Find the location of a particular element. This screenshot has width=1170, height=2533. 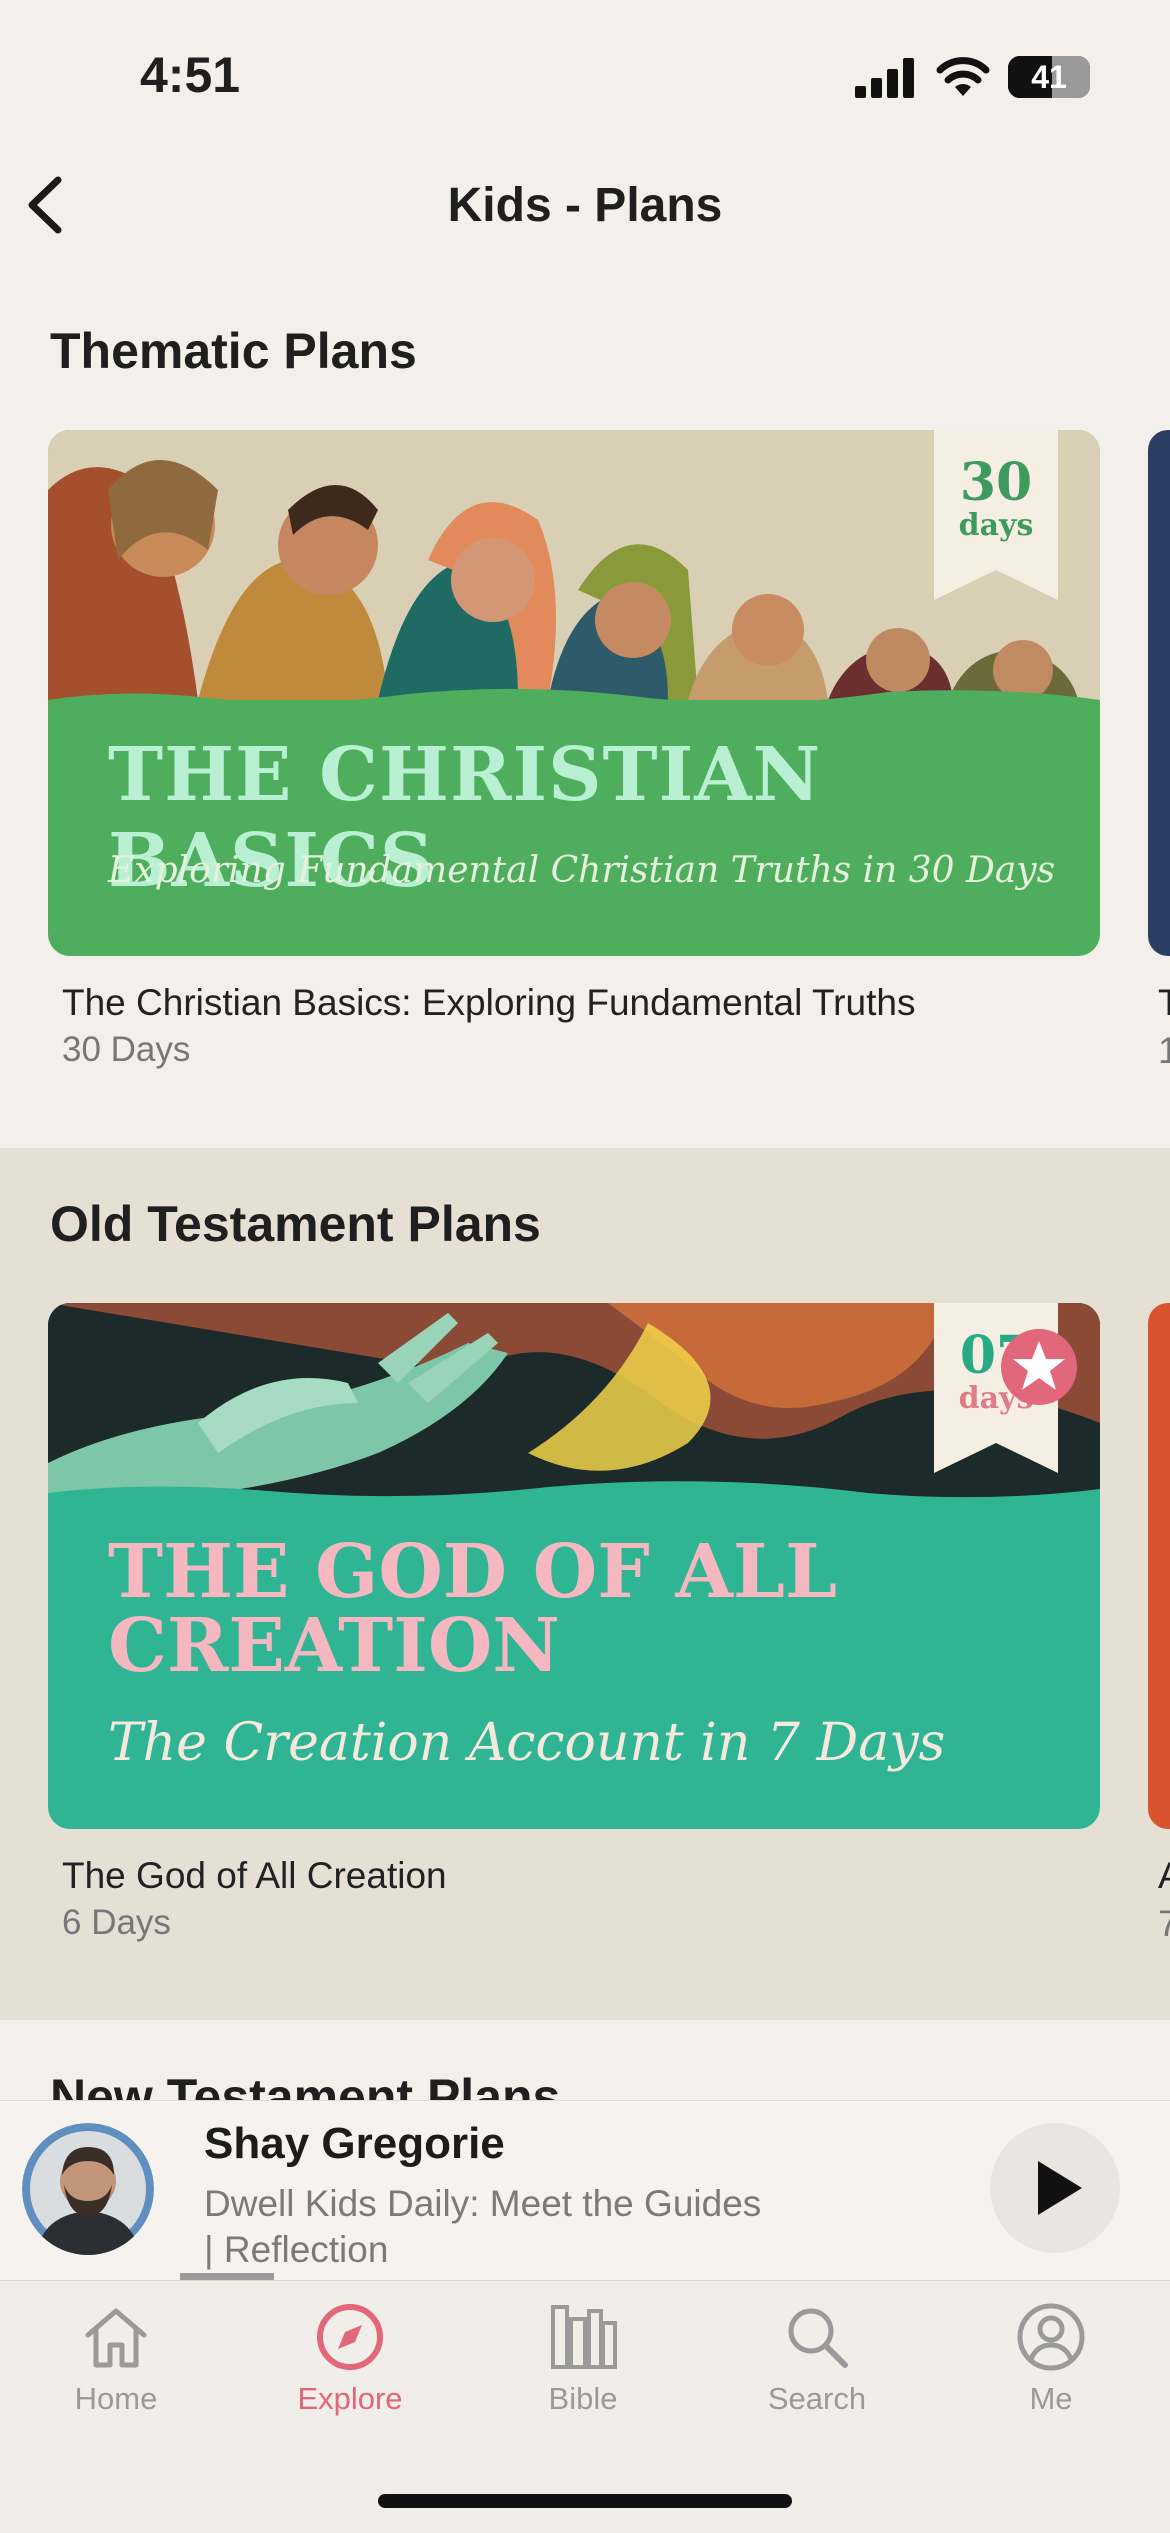

tab-search: Search is located at coordinates (817, 2376).